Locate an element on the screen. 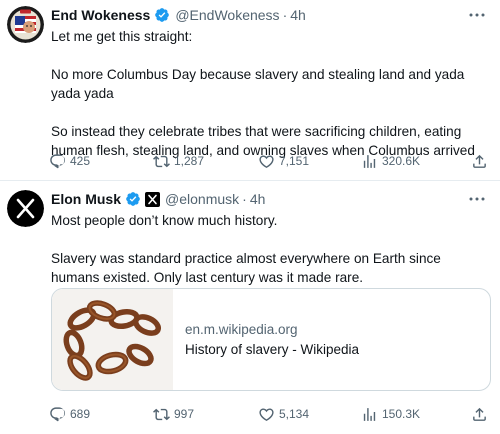  reply-button: 689 is located at coordinates (69, 414).